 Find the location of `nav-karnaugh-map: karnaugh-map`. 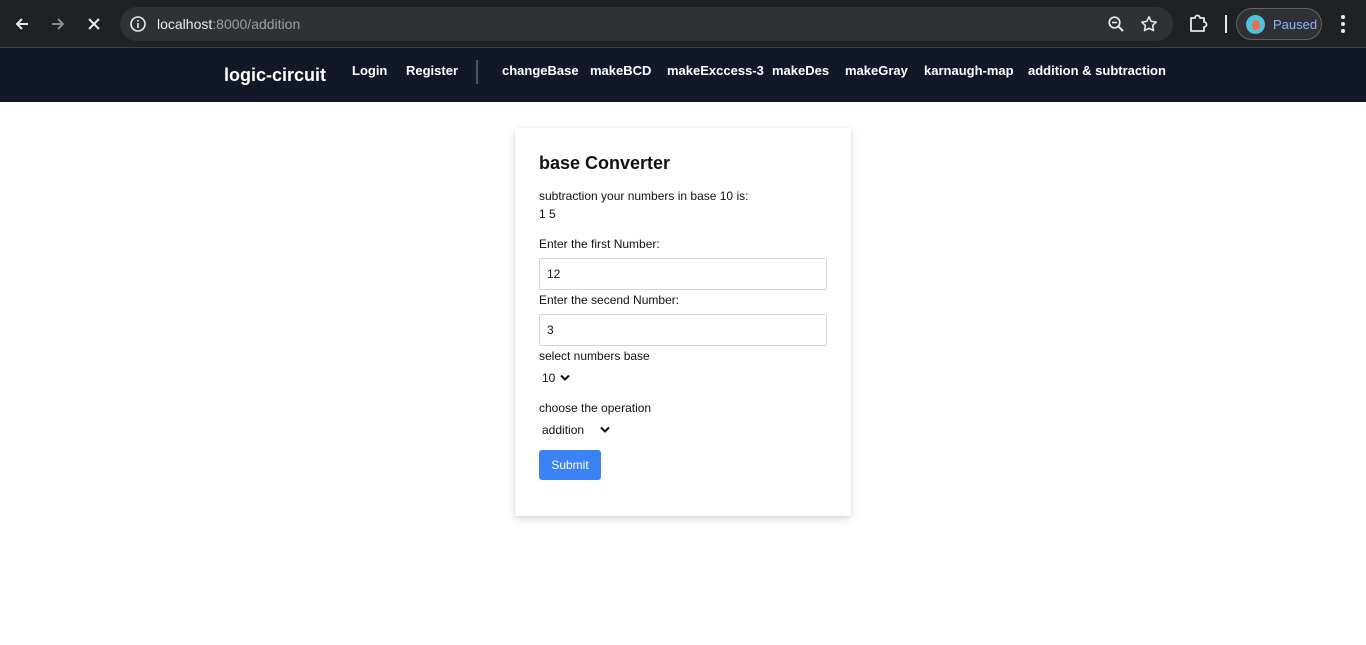

nav-karnaugh-map: karnaugh-map is located at coordinates (969, 70).